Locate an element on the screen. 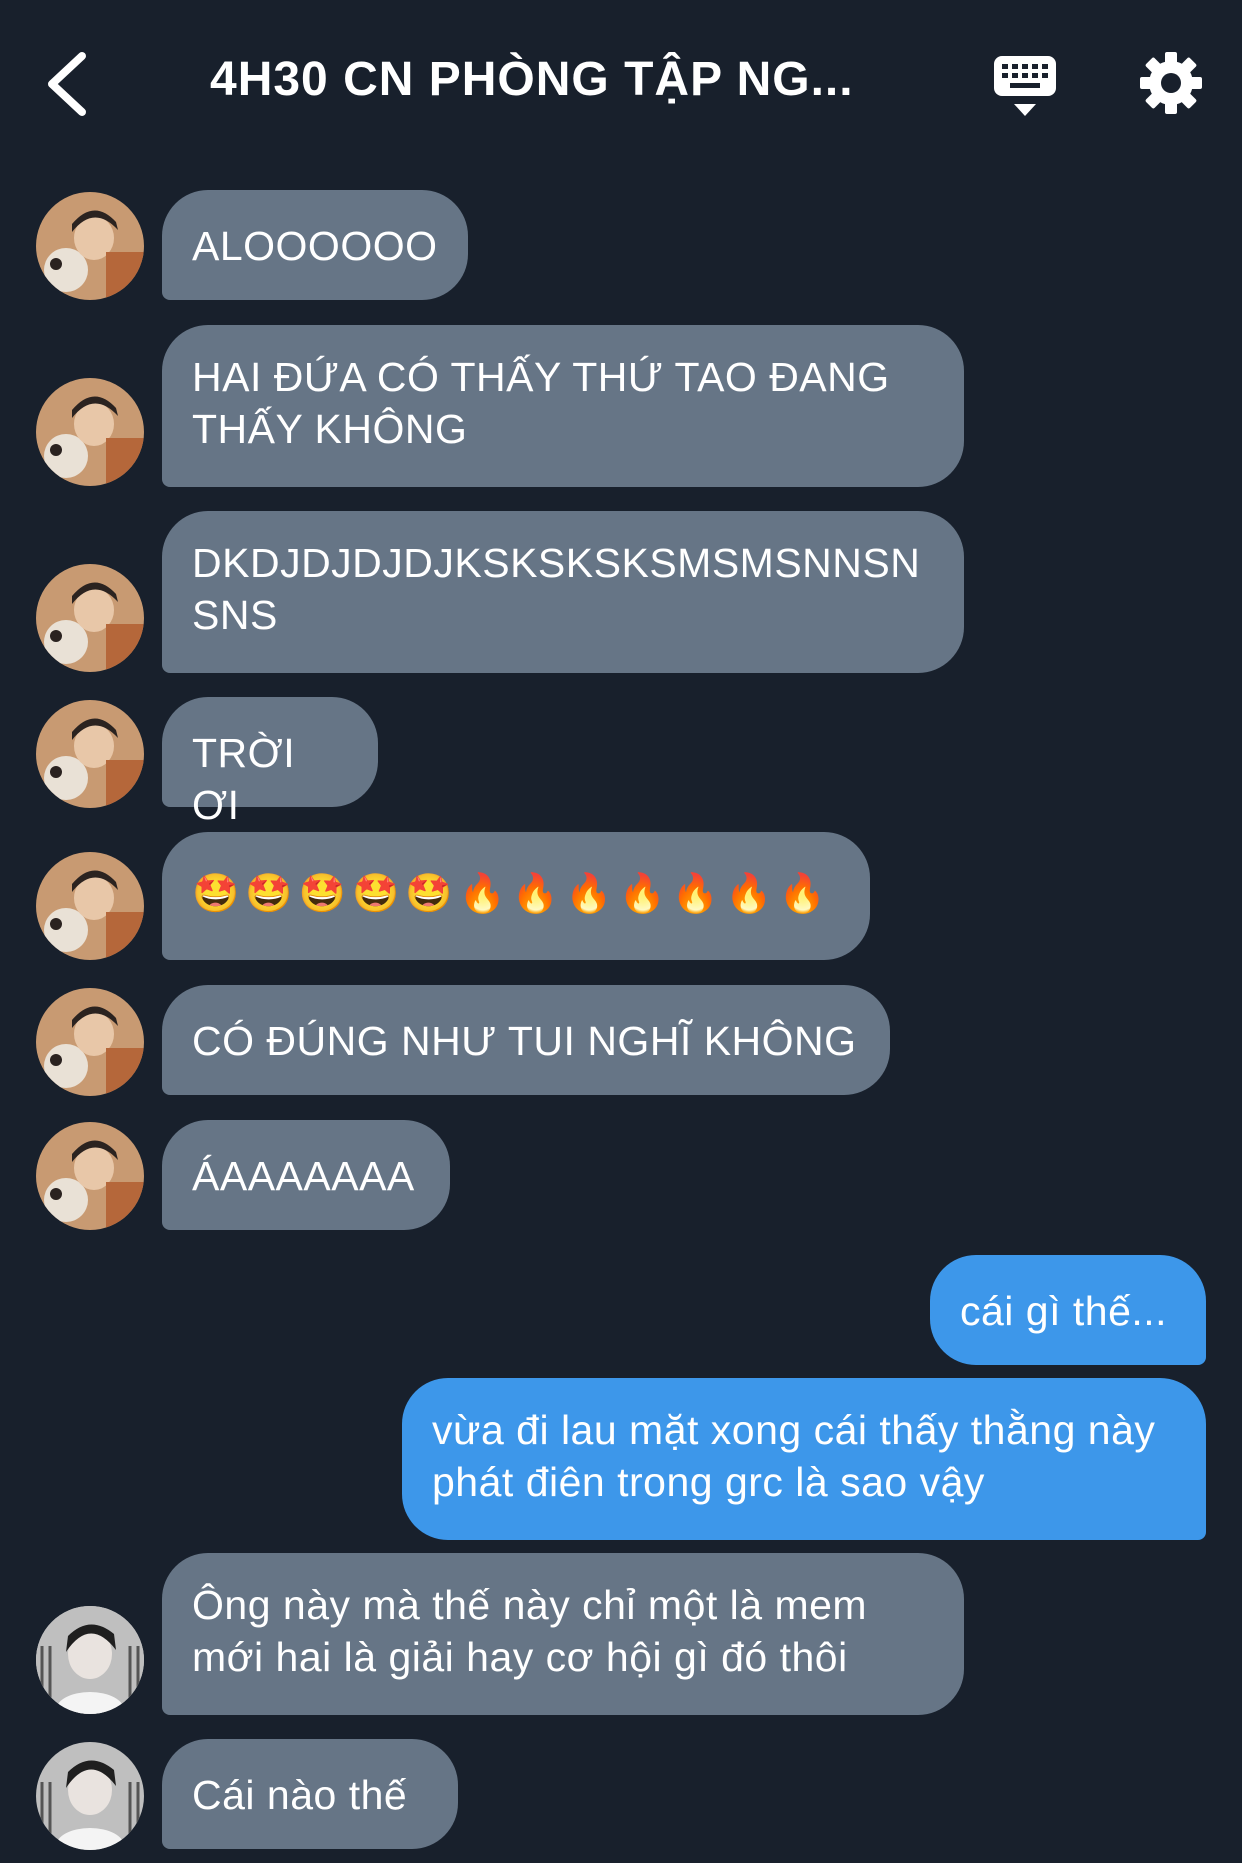 This screenshot has height=1863, width=1242. message-bubble: ÁAAAAAAA is located at coordinates (306, 1175).